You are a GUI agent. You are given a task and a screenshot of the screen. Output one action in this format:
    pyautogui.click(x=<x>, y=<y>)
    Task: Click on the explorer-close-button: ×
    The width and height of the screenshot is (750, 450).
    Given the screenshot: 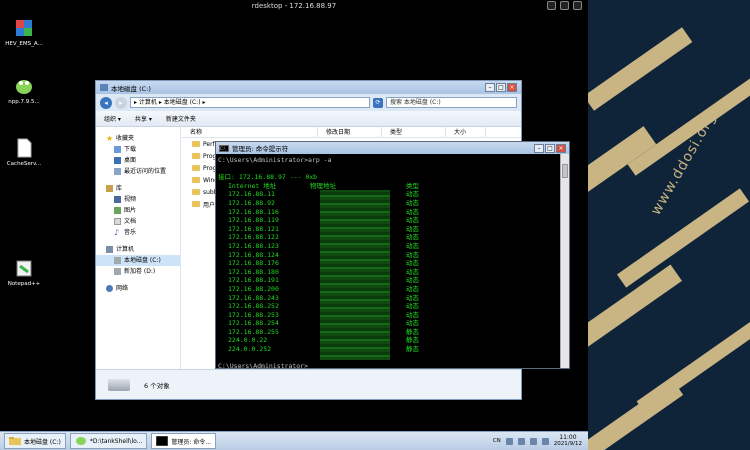 What is the action you would take?
    pyautogui.click(x=512, y=87)
    